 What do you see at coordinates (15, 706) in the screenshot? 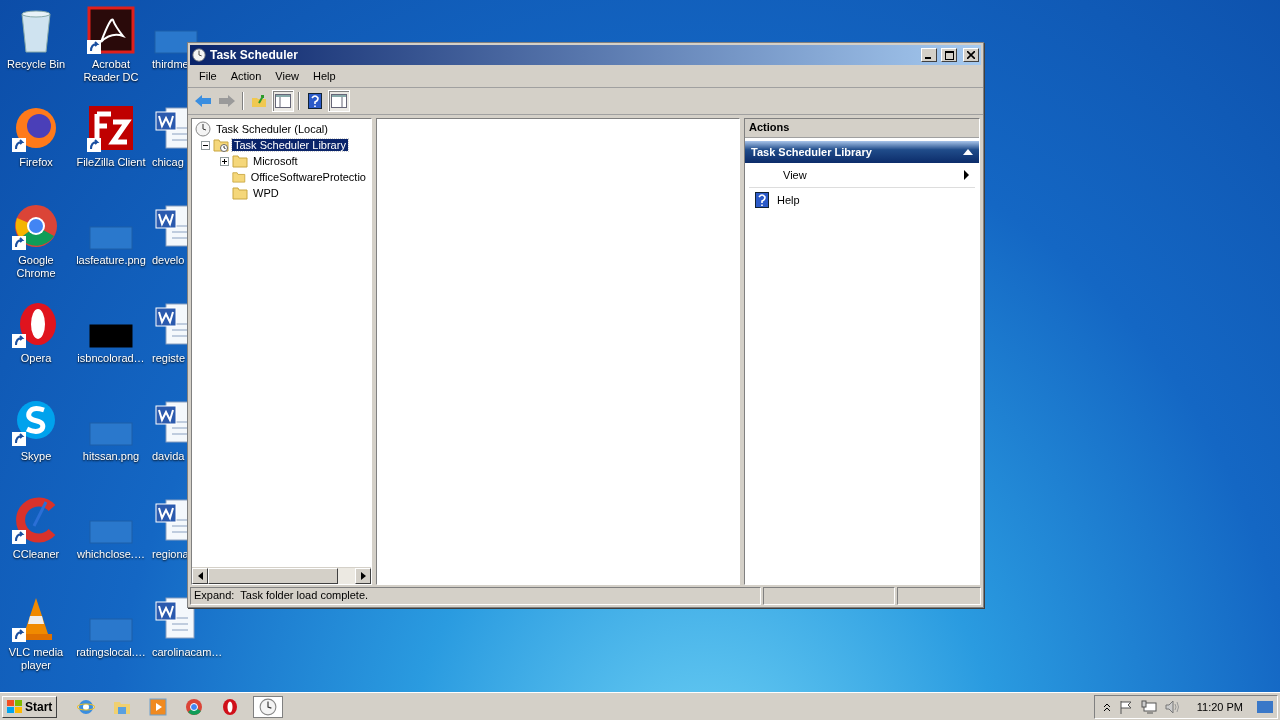
I see `windows-logo-icon` at bounding box center [15, 706].